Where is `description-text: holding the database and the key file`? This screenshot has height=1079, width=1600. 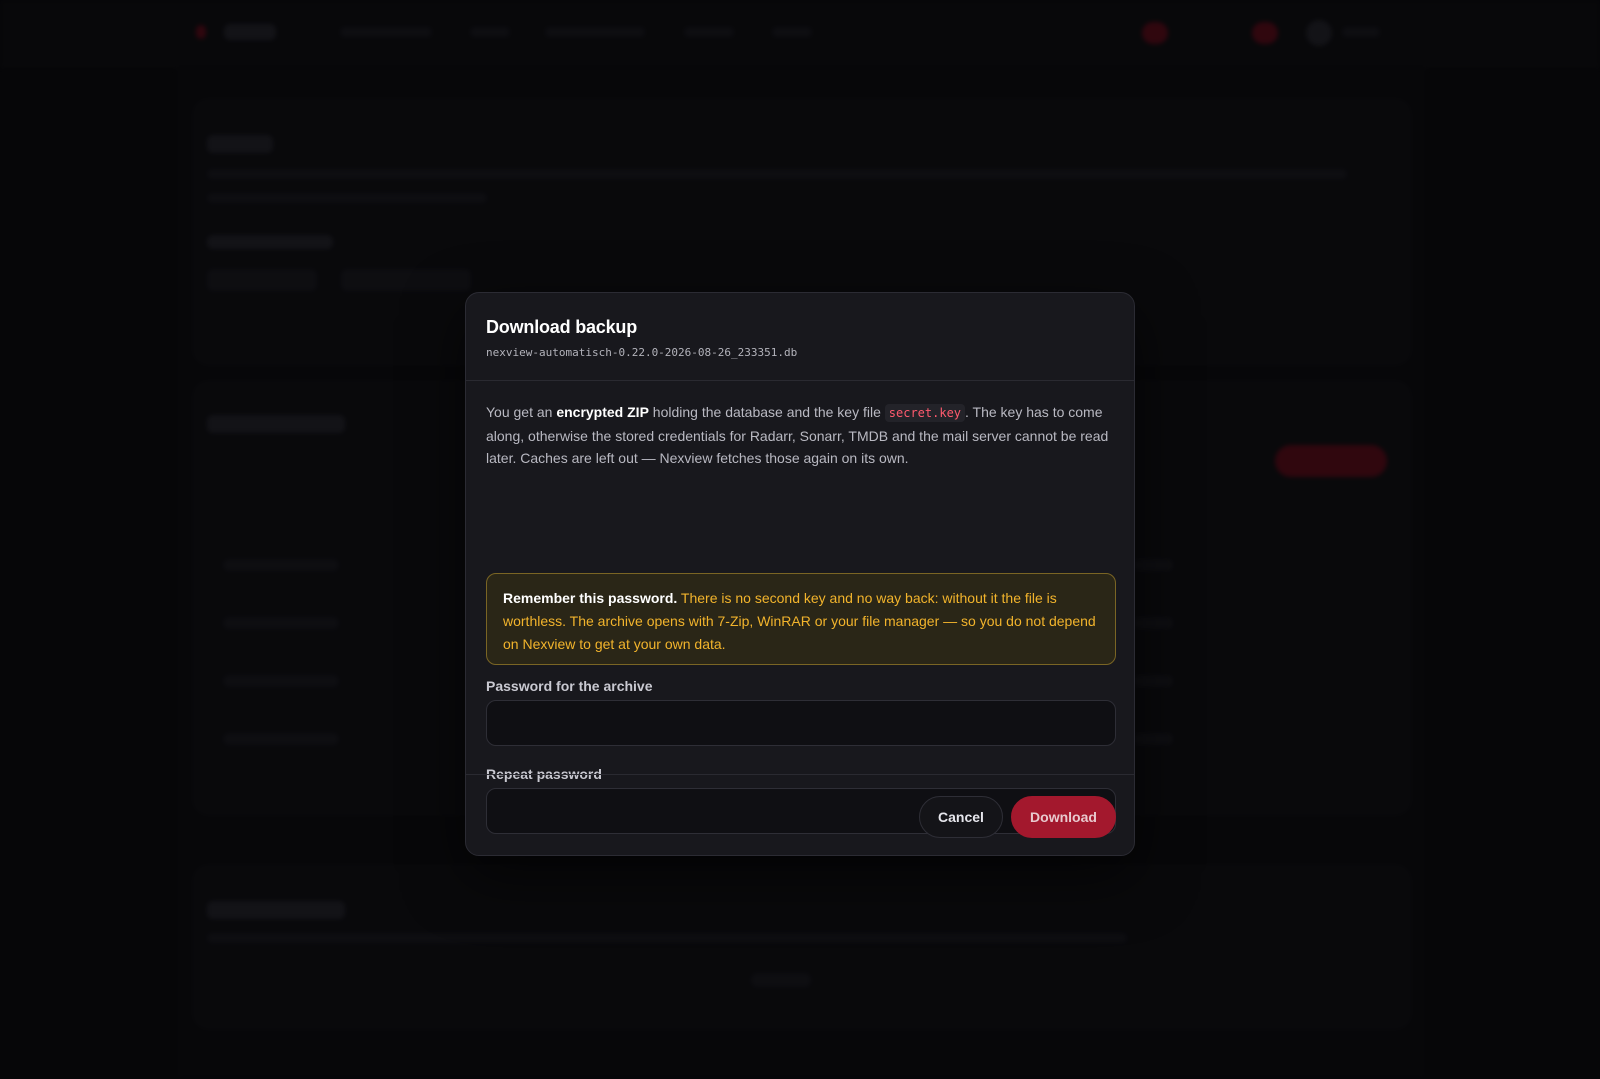
description-text: holding the database and the key file is located at coordinates (766, 412).